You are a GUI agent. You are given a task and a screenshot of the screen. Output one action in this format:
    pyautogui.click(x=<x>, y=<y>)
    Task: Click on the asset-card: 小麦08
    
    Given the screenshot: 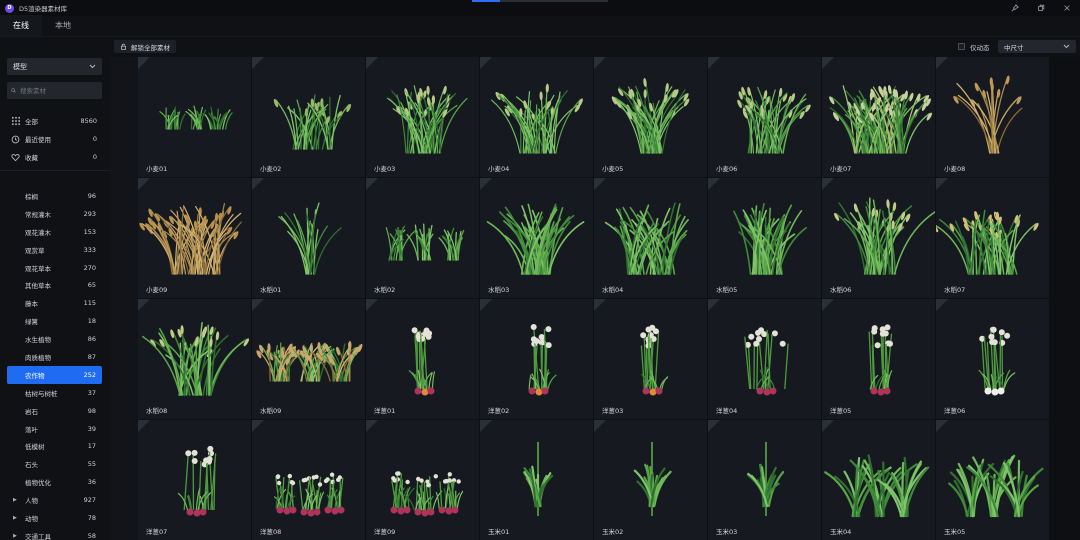 What is the action you would take?
    pyautogui.click(x=992, y=117)
    